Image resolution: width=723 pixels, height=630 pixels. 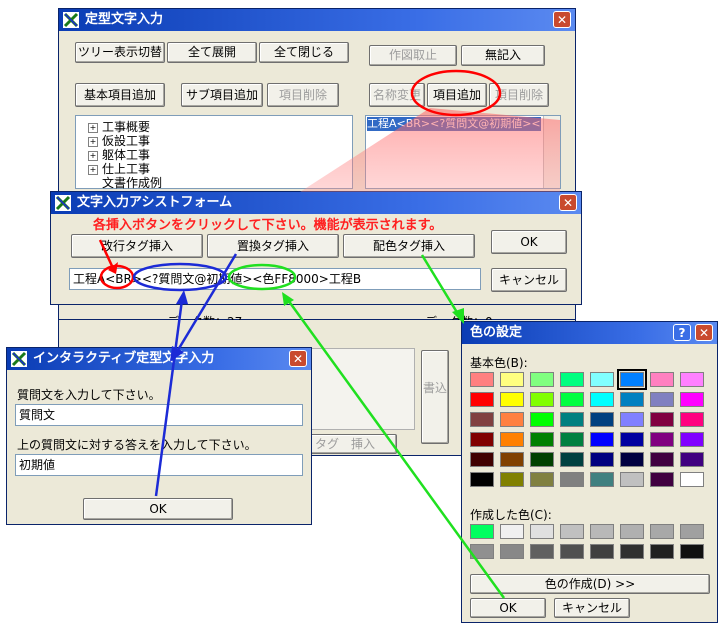 I want to click on add-item-button: 項目追加, so click(x=457, y=95).